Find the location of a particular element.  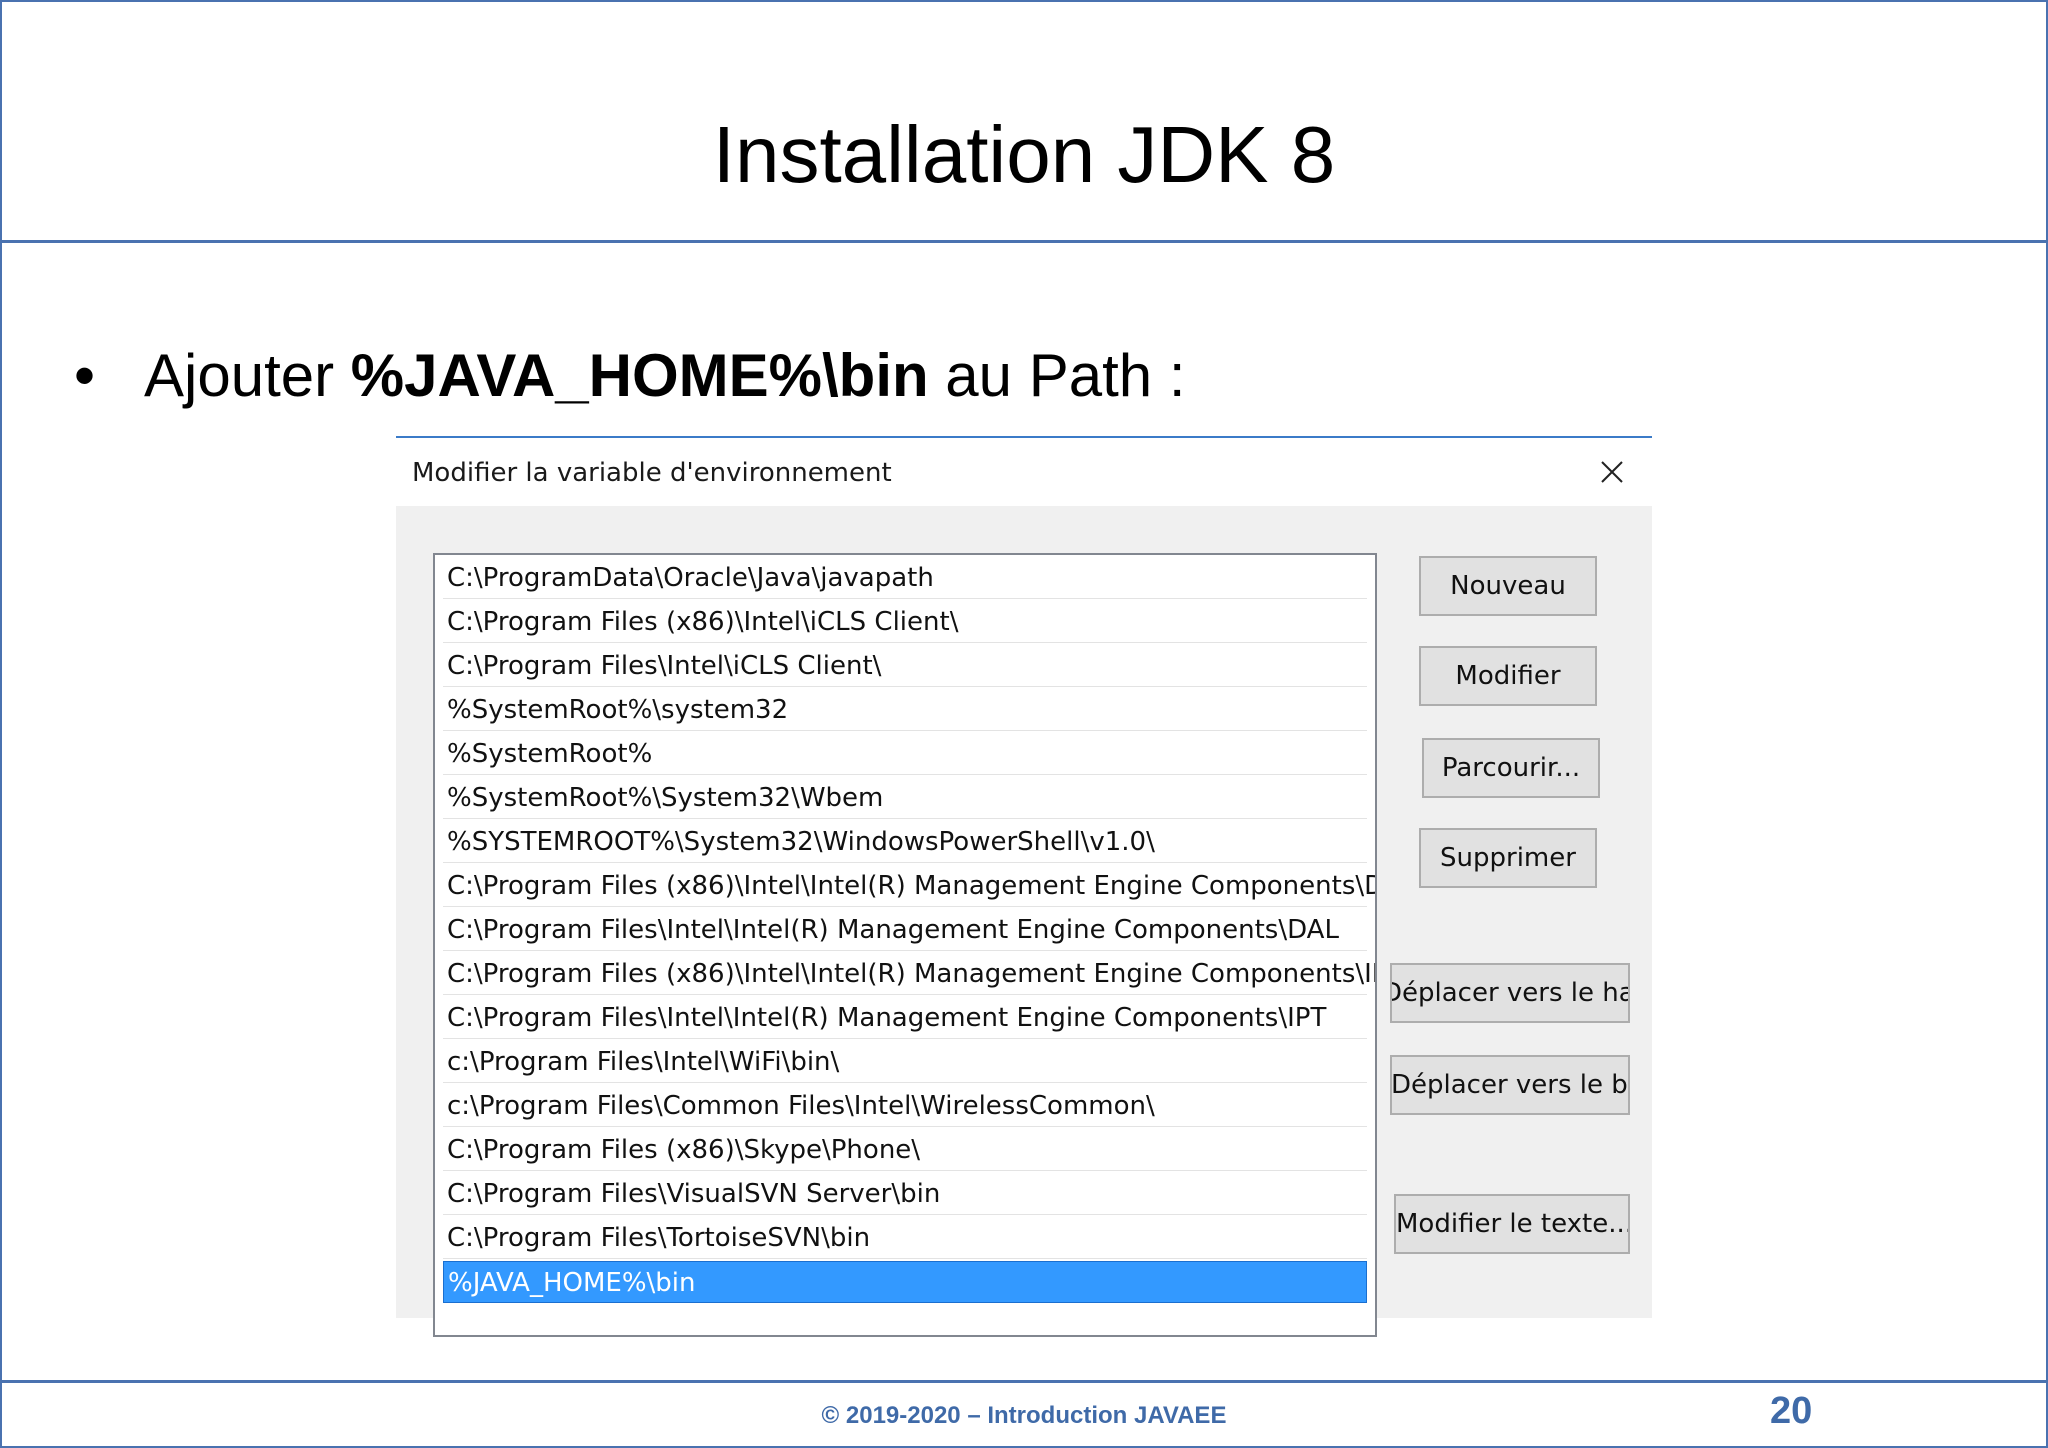

path-list-item: %SystemRoot%\system32 is located at coordinates (905, 710).